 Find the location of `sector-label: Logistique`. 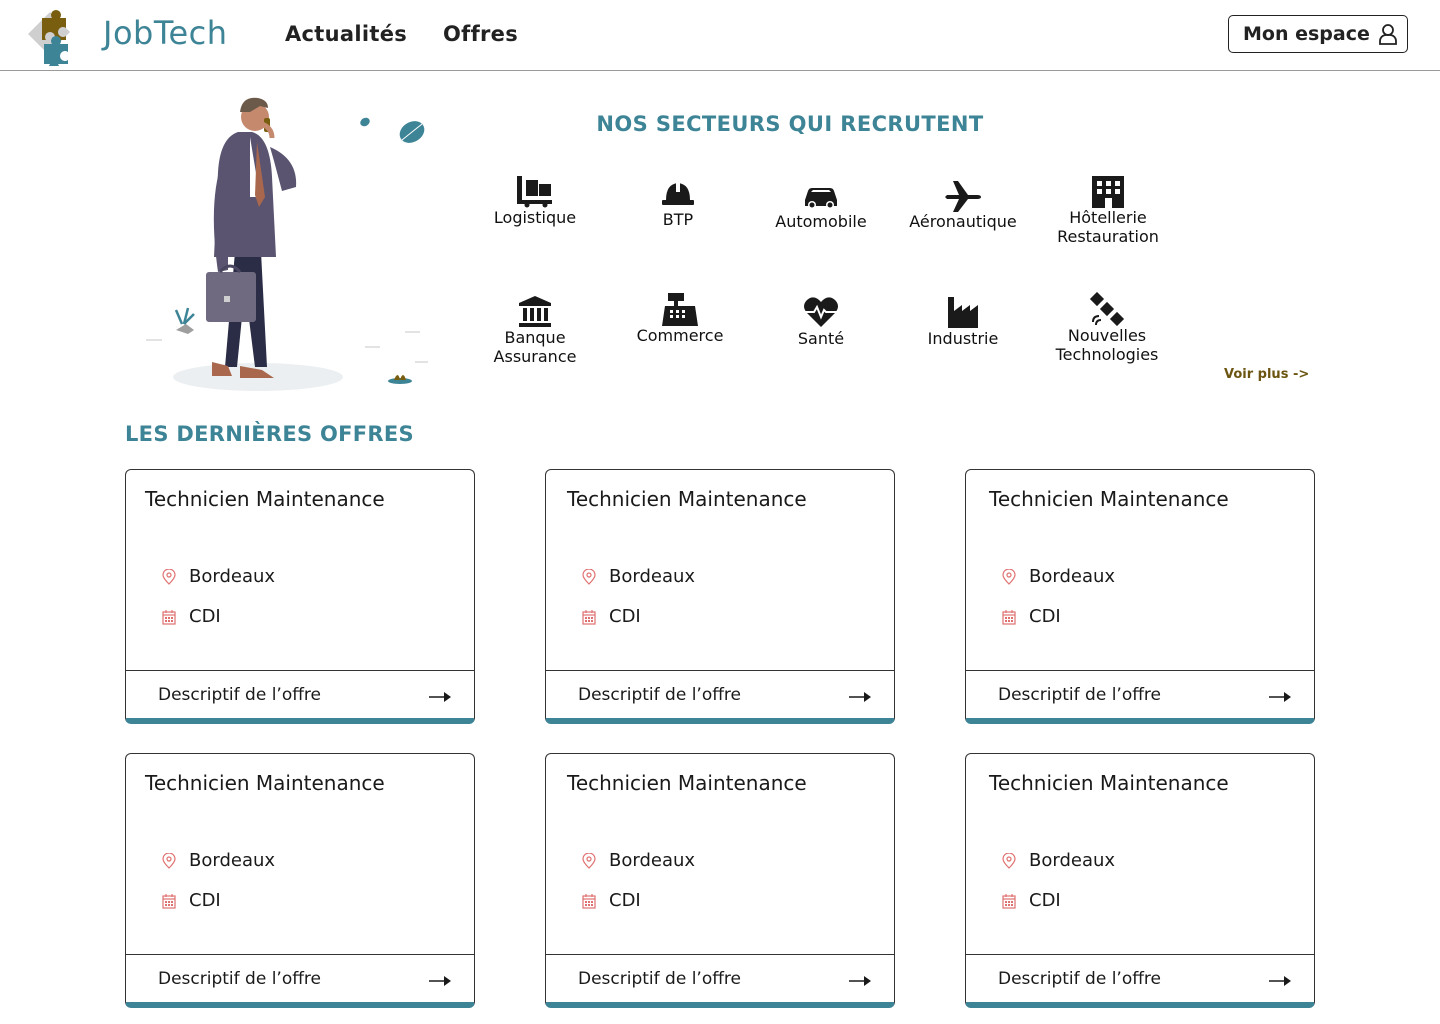

sector-label: Logistique is located at coordinates (535, 217).